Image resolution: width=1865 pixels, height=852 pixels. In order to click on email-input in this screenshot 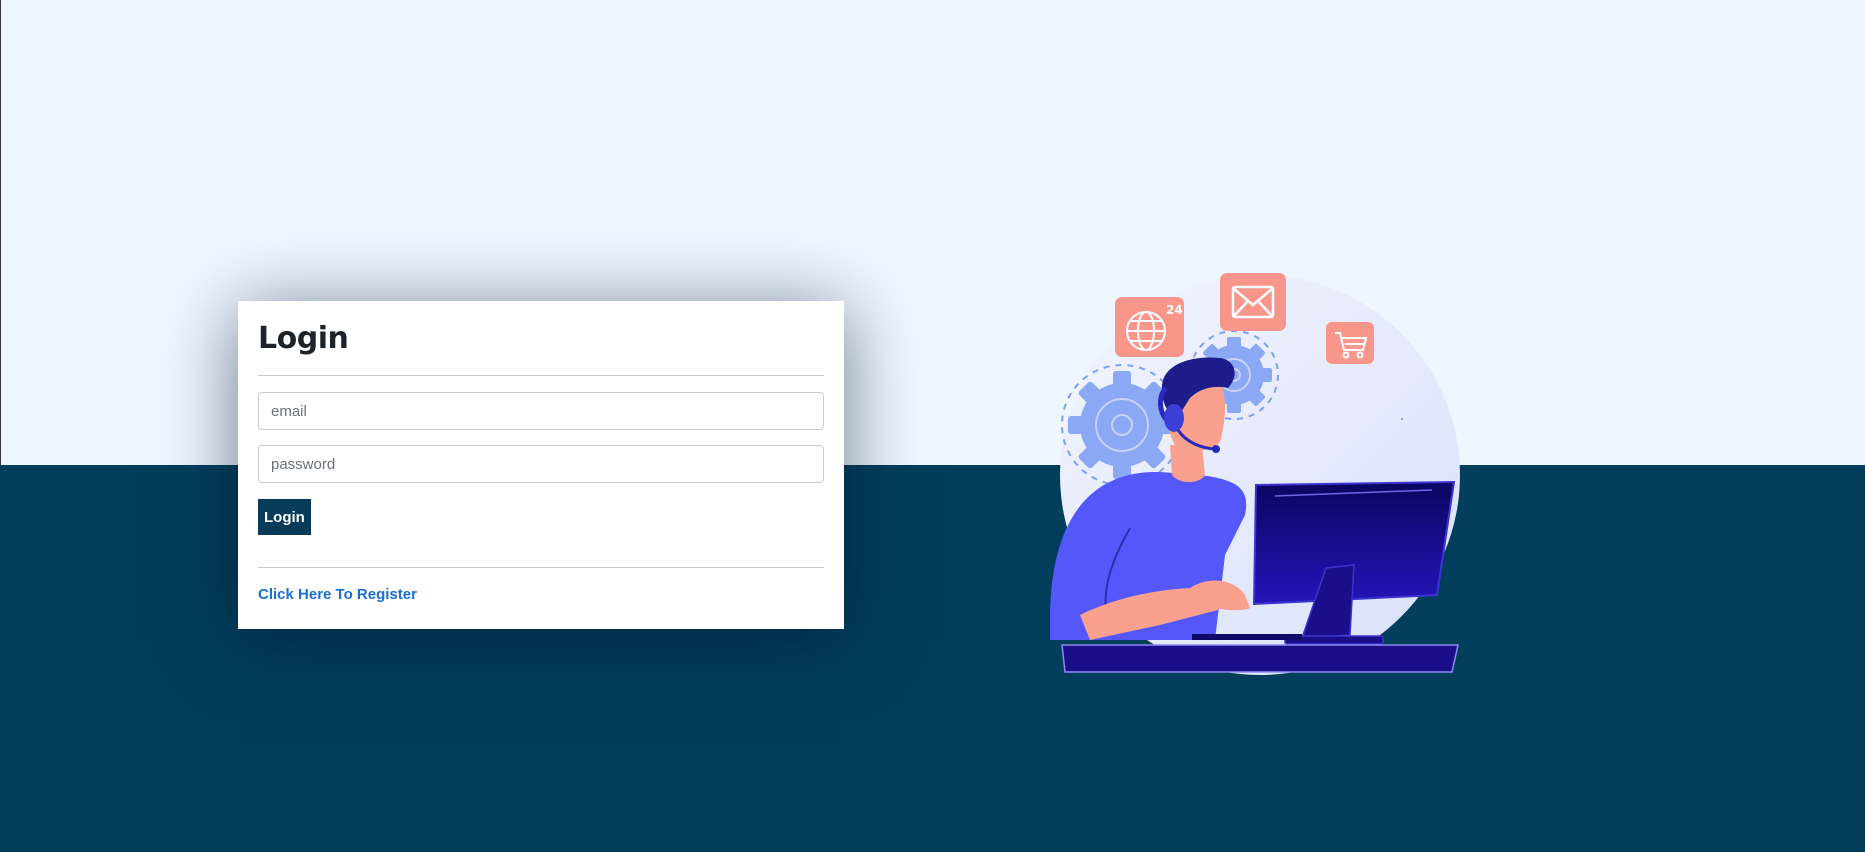, I will do `click(541, 411)`.